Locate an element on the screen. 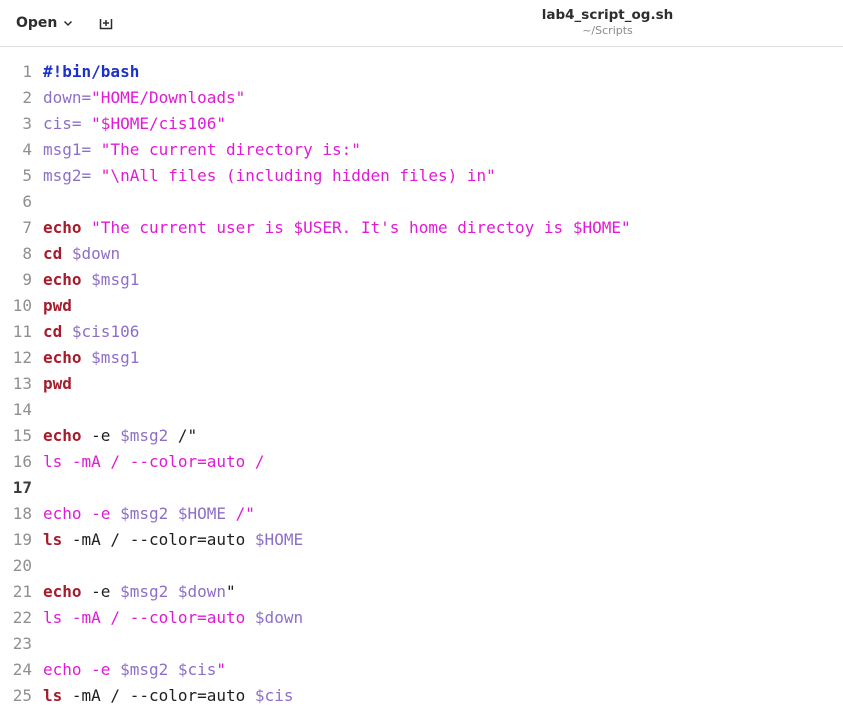 This screenshot has width=843, height=728. code-line: 20 is located at coordinates (421, 566).